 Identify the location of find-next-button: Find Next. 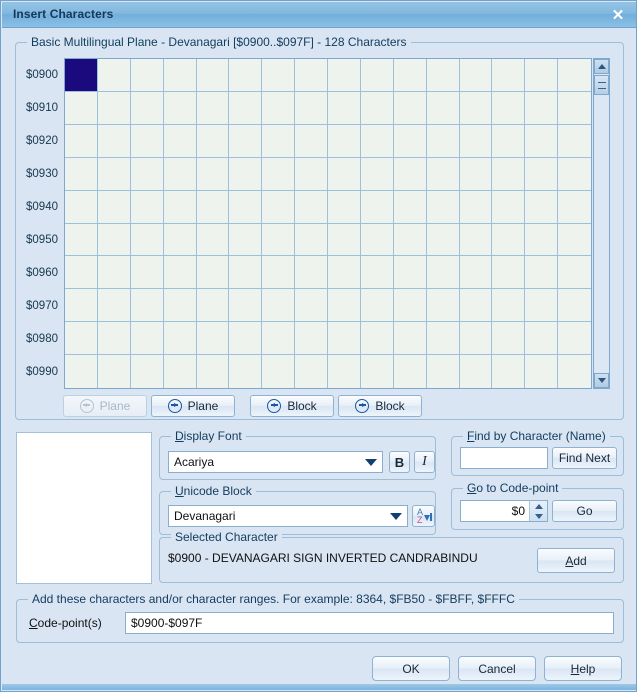
(584, 458).